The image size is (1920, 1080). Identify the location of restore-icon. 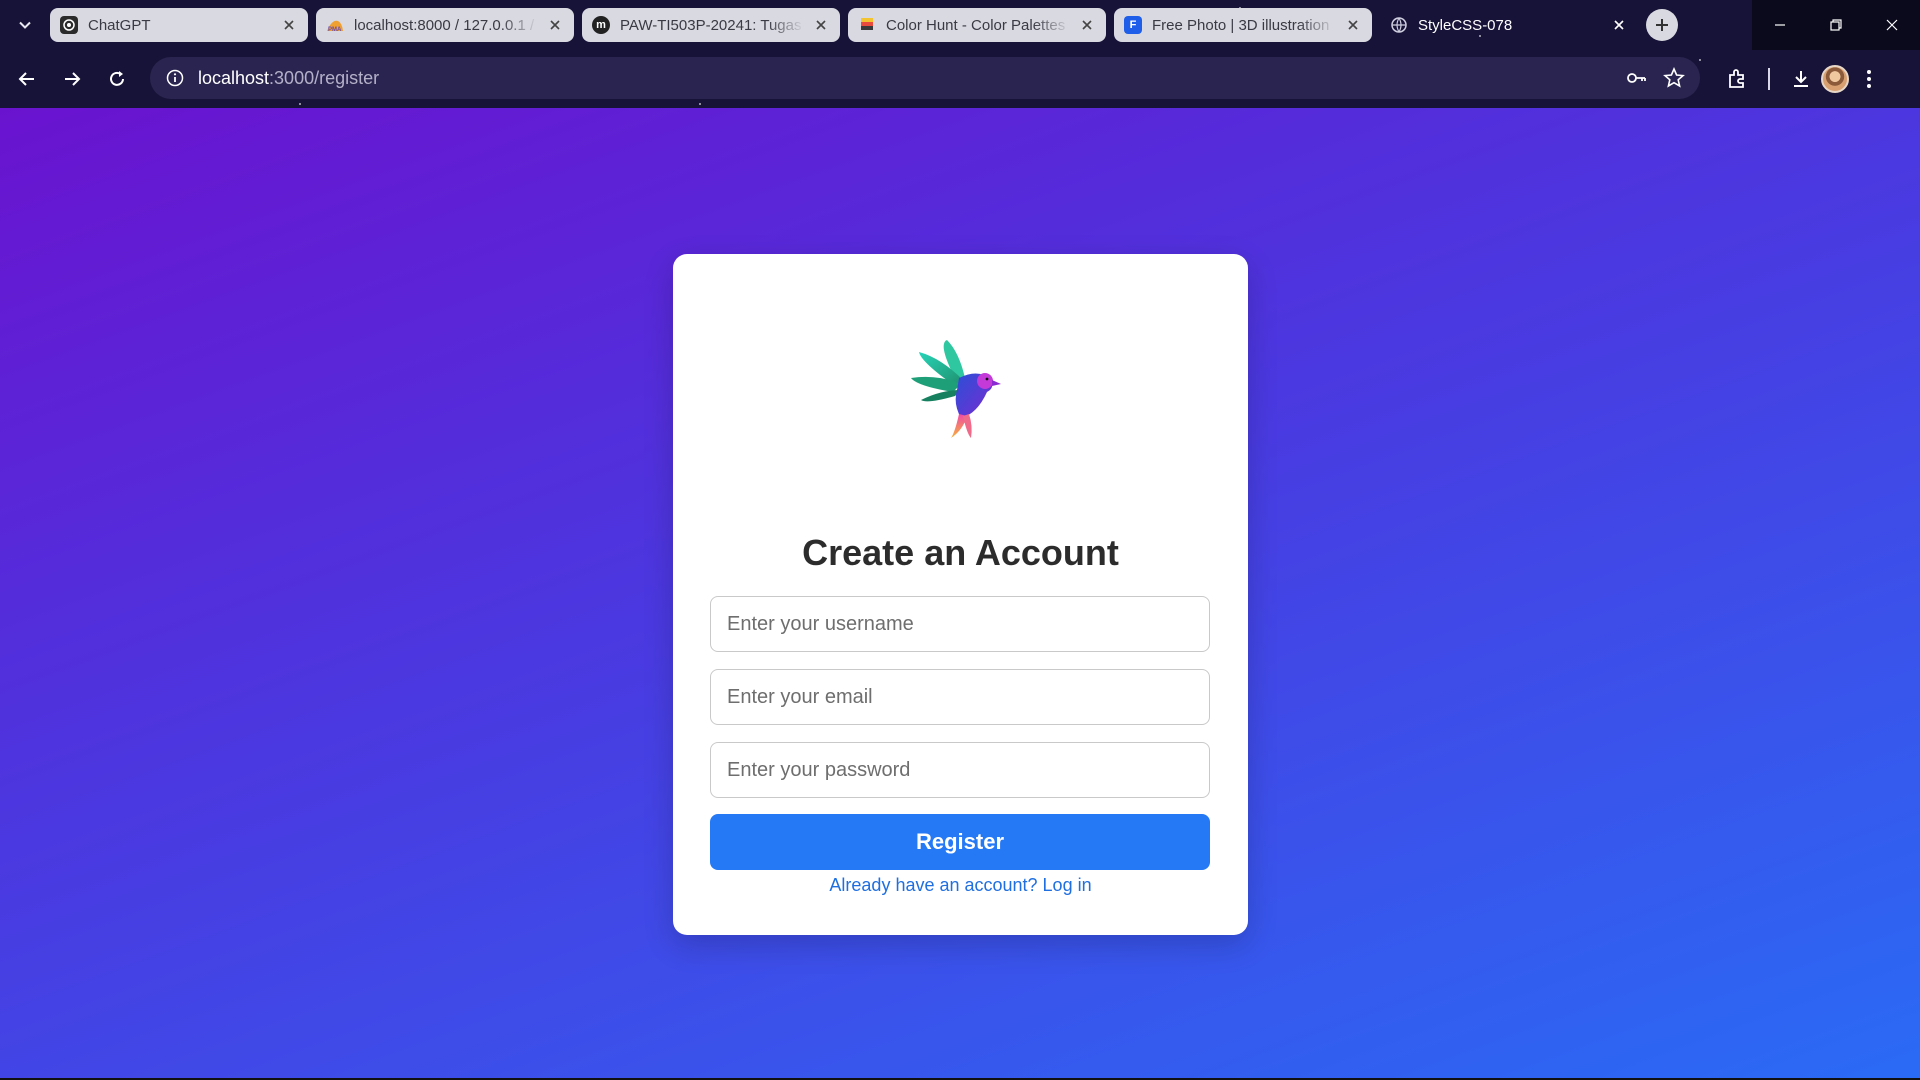
(1836, 25).